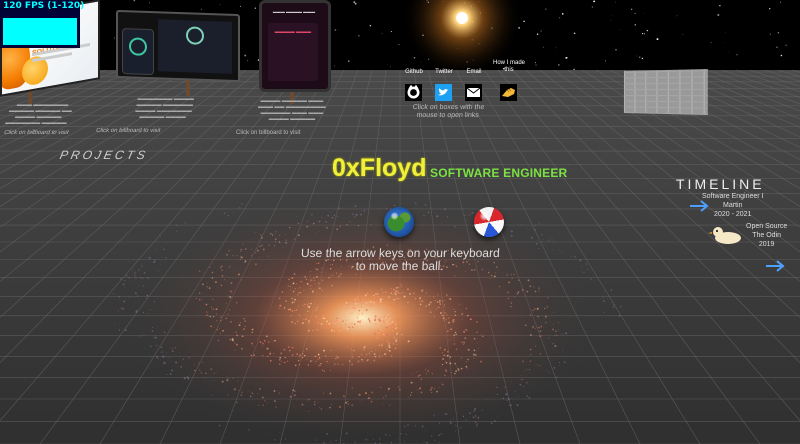 This screenshot has width=800, height=444. I want to click on fps-counter: 120 FPS (1-120), so click(42, 24).